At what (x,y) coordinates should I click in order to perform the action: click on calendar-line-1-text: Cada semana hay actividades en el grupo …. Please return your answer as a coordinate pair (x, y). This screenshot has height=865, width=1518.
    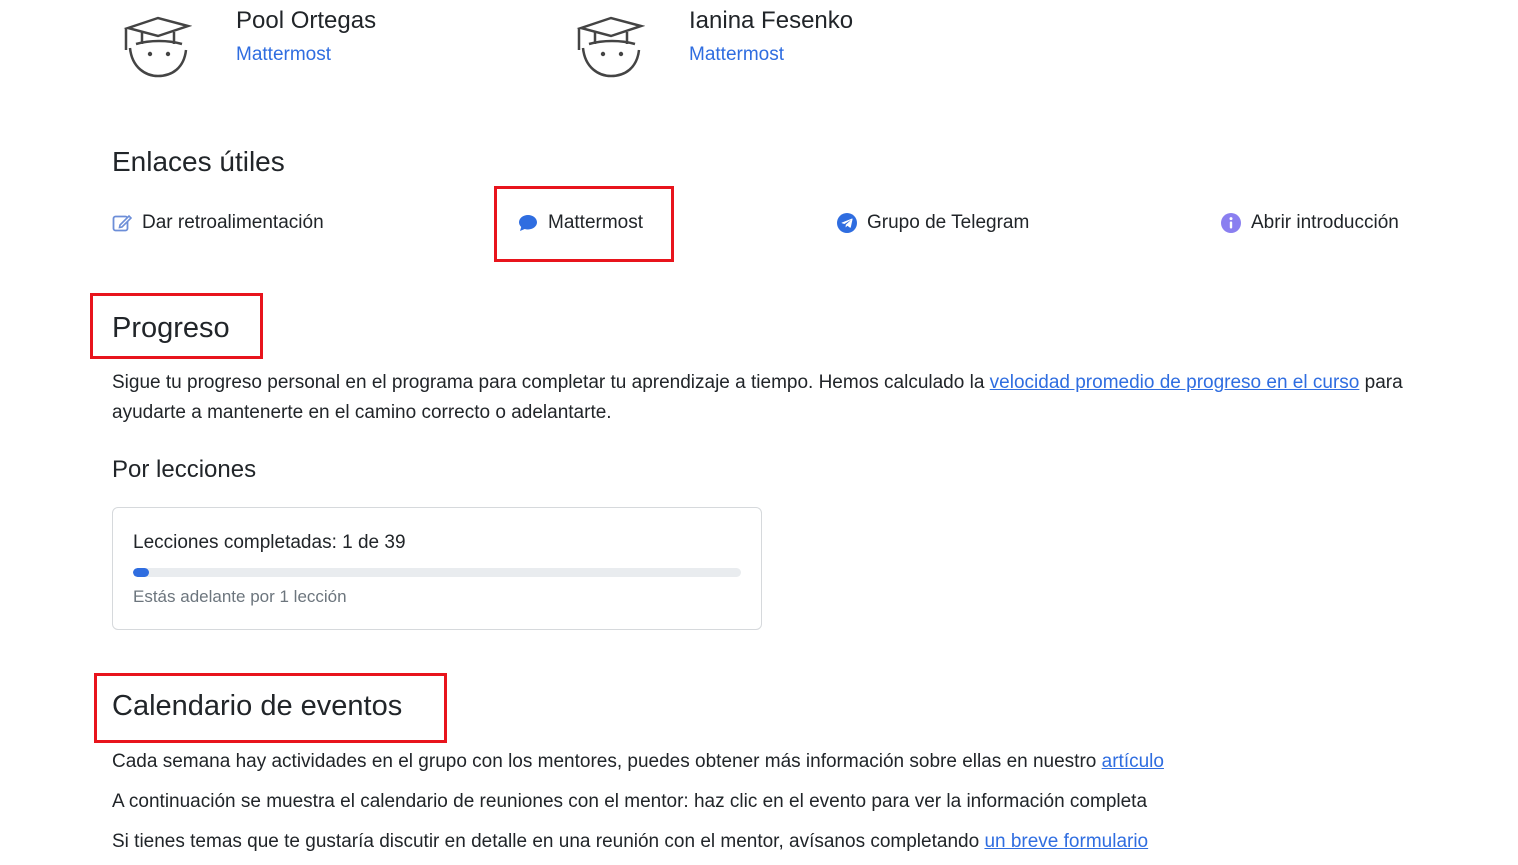
    Looking at the image, I should click on (607, 761).